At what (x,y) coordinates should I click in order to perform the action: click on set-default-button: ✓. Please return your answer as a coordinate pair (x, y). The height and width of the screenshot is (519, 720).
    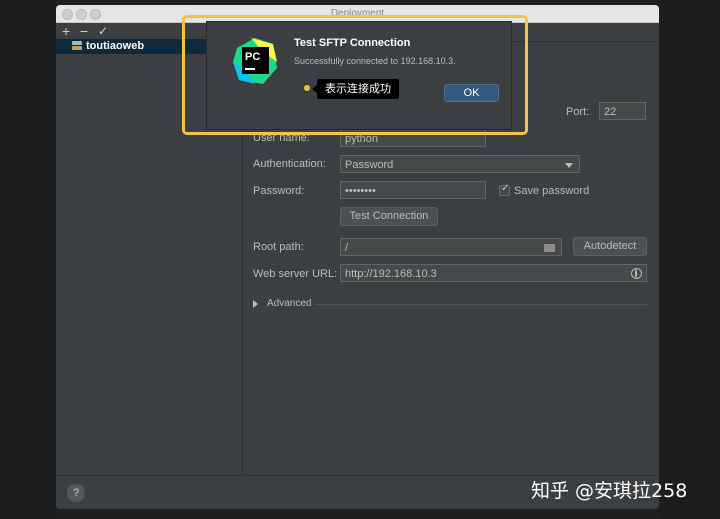
    Looking at the image, I should click on (103, 31).